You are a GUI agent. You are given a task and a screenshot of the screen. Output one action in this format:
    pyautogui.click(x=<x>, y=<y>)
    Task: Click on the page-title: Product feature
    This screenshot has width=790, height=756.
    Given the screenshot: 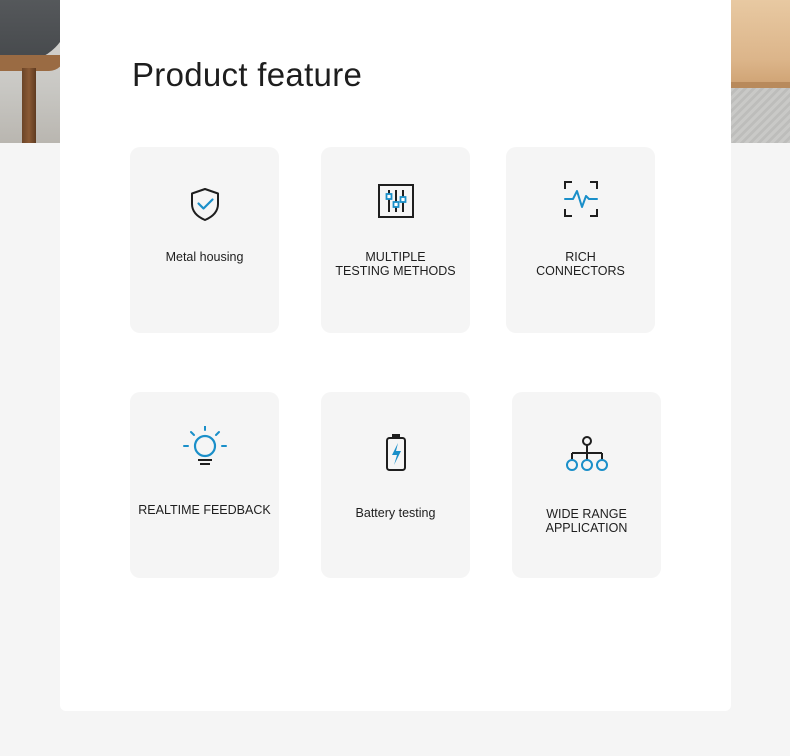 What is the action you would take?
    pyautogui.click(x=247, y=74)
    